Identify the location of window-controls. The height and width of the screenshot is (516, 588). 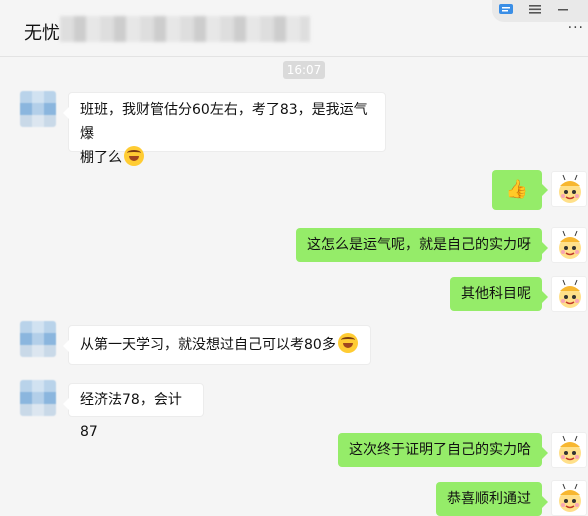
(540, 11).